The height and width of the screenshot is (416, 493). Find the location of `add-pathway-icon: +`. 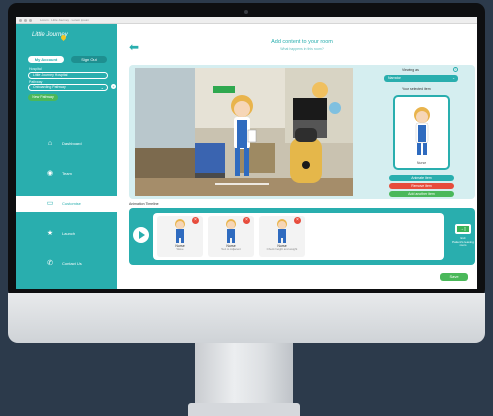

add-pathway-icon: + is located at coordinates (113, 86).